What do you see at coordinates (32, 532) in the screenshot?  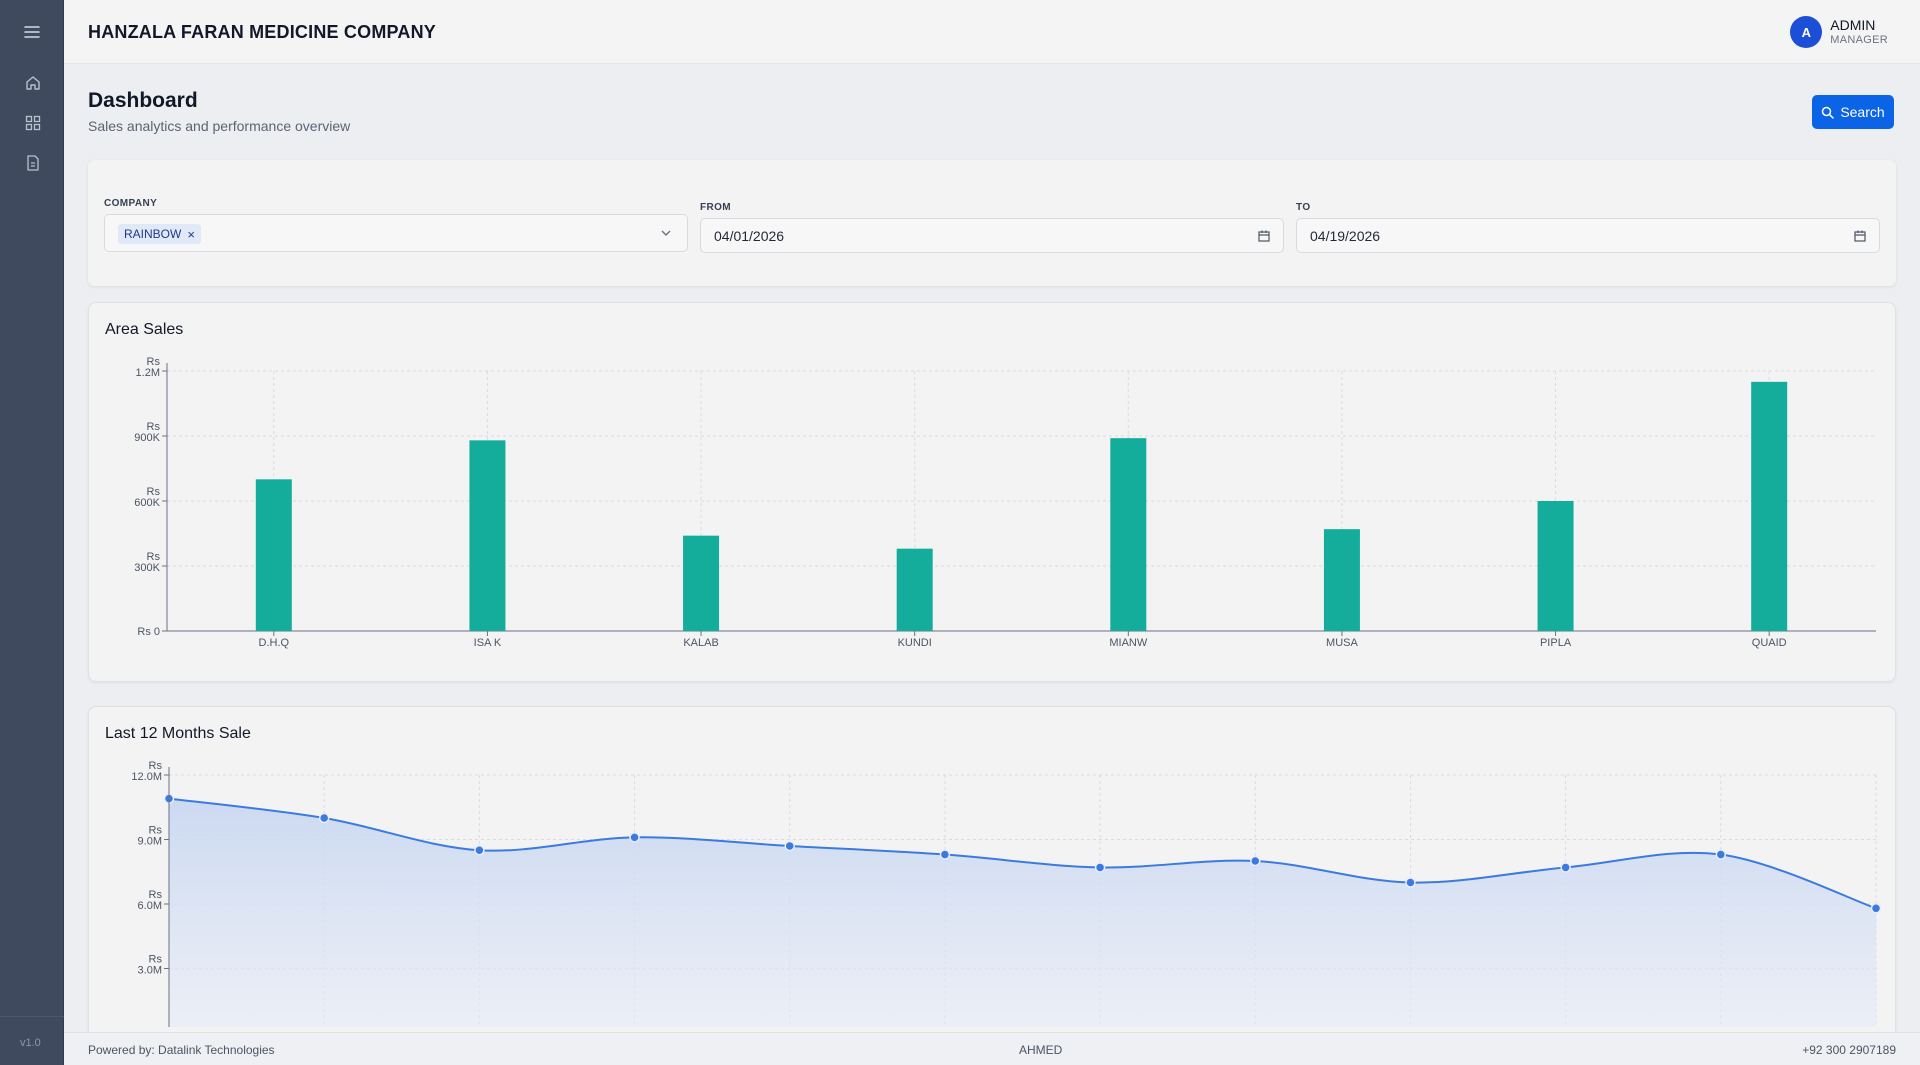 I see `sidebar: v1.0` at bounding box center [32, 532].